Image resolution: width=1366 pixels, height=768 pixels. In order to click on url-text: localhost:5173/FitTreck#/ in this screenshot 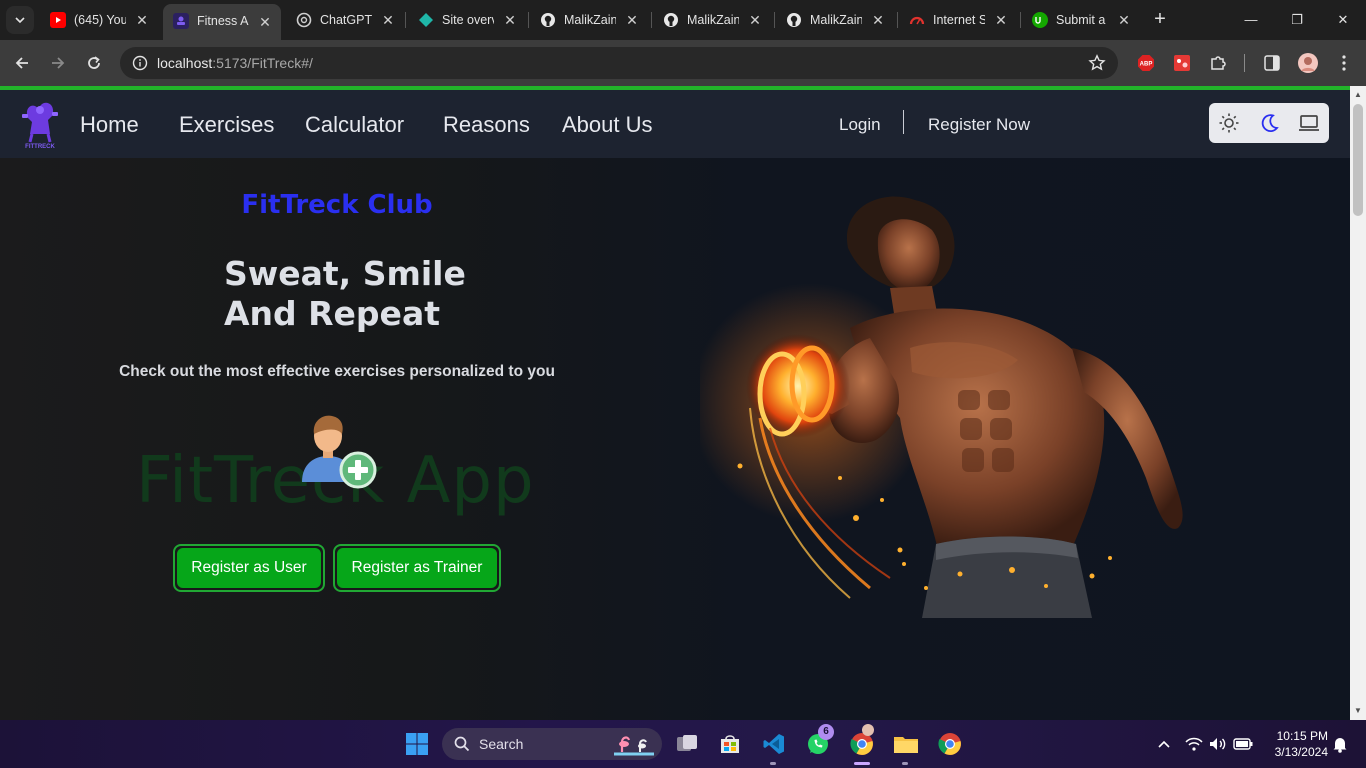, I will do `click(235, 63)`.